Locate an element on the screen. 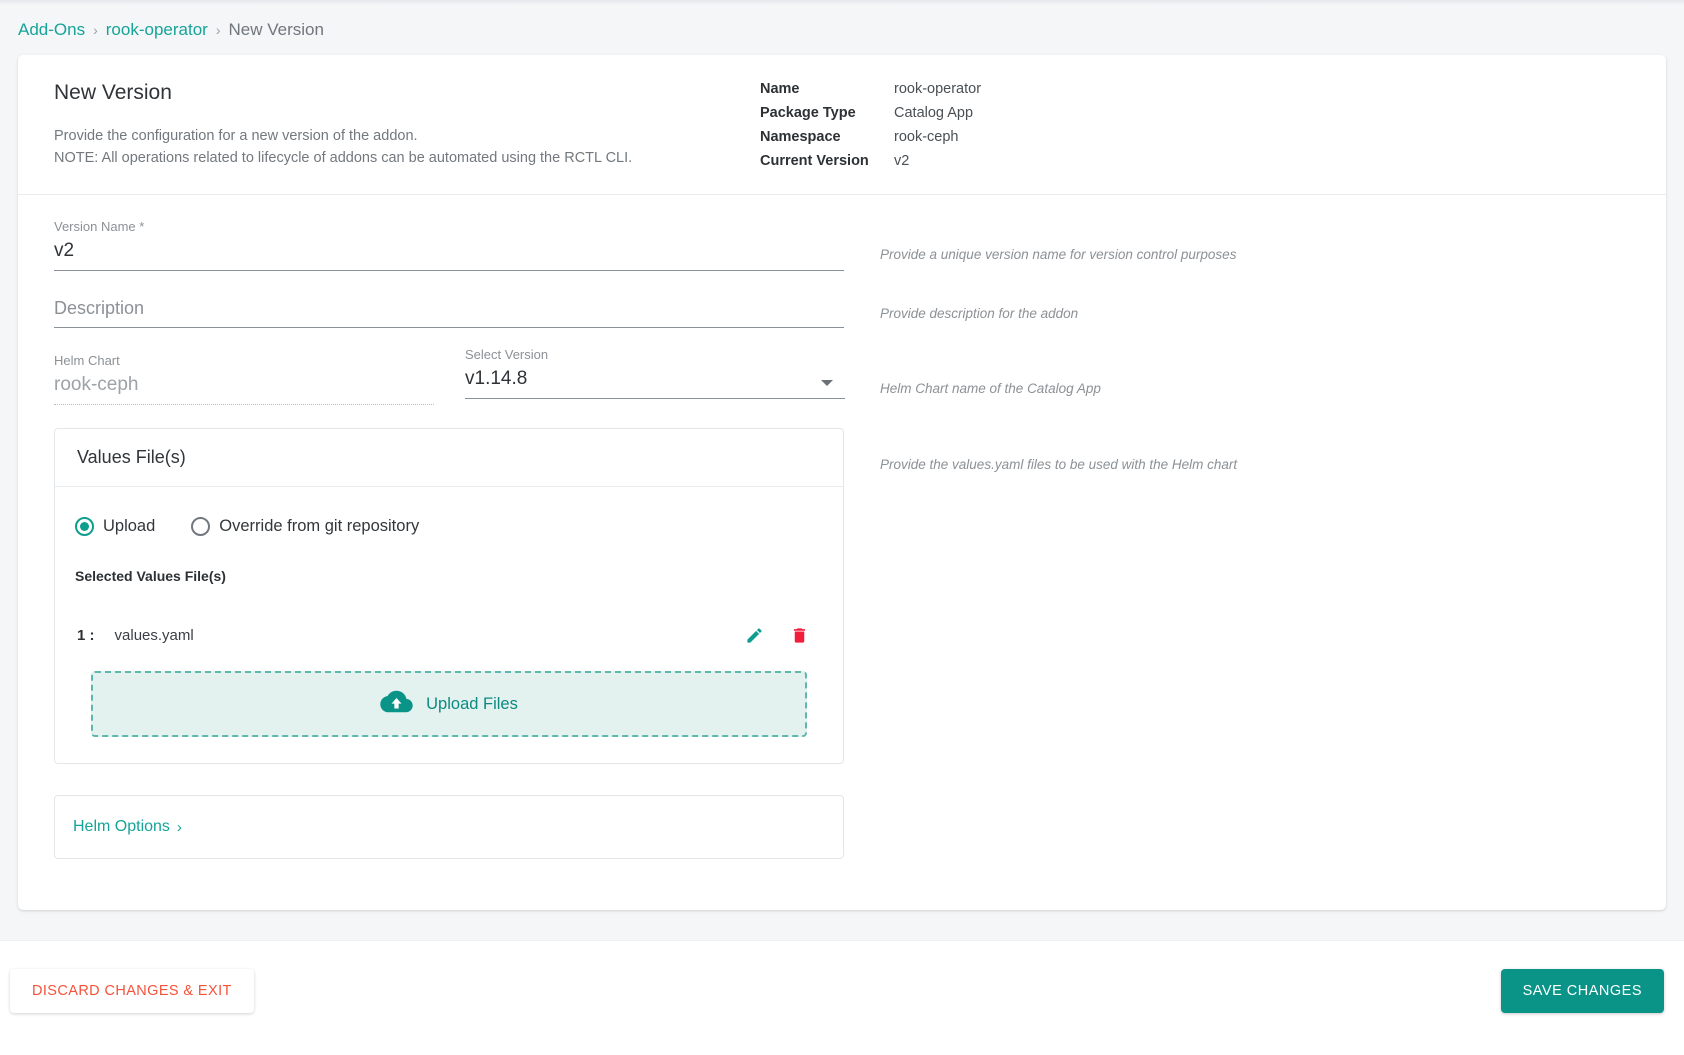  select-version-value is located at coordinates (655, 383).